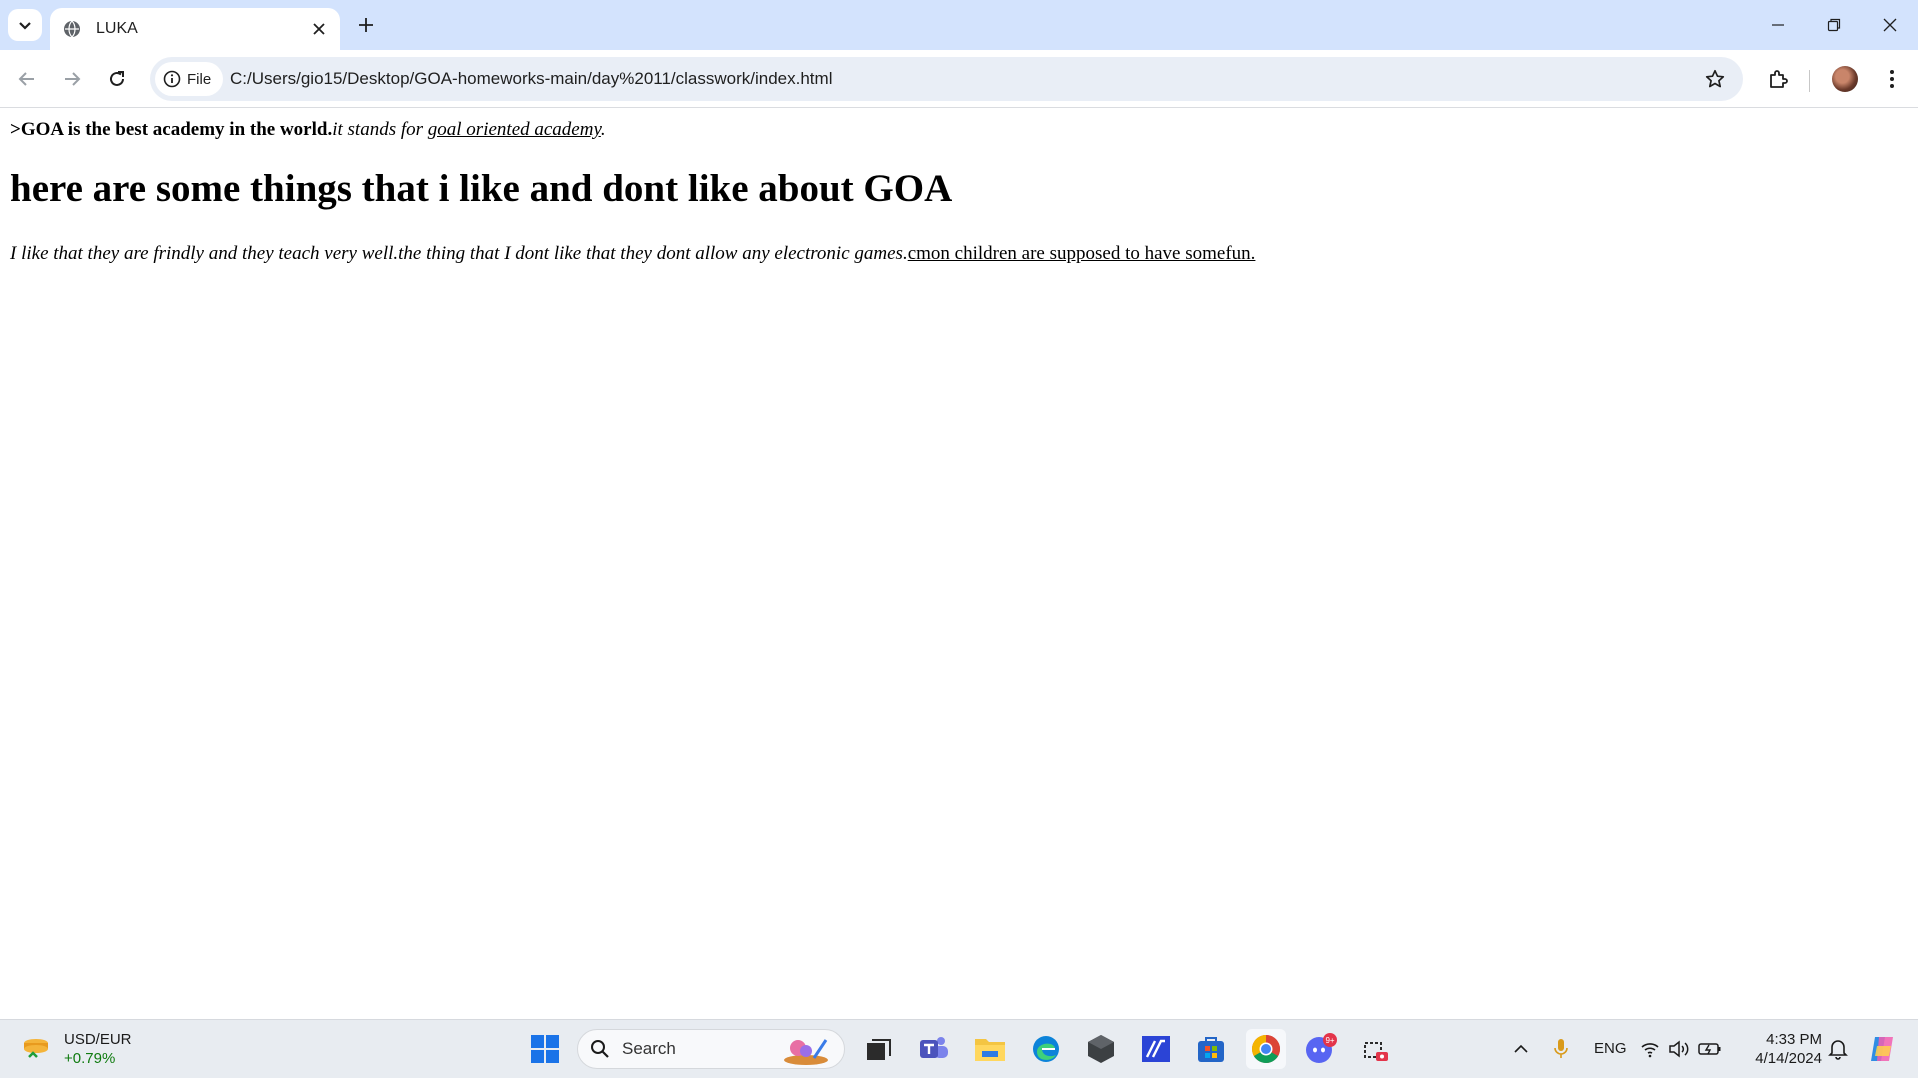 The width and height of the screenshot is (1918, 1078). I want to click on tab-title: LUKA, so click(117, 28).